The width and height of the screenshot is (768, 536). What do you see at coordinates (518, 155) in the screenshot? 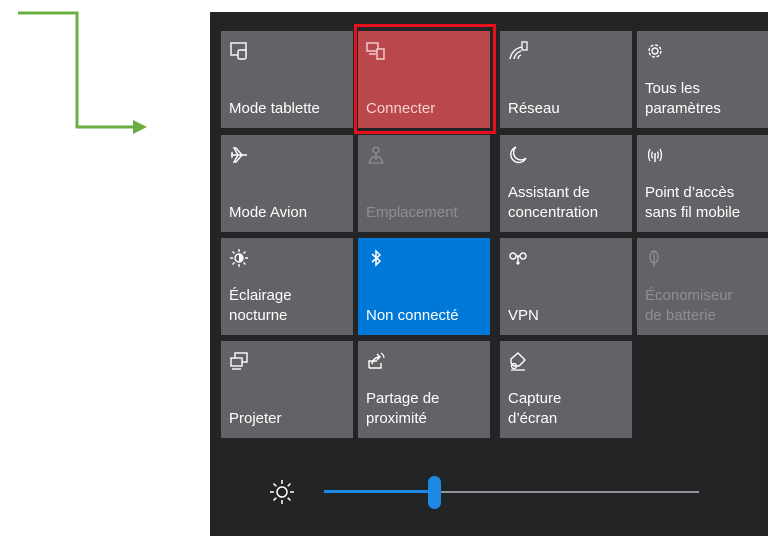
I see `moon-icon` at bounding box center [518, 155].